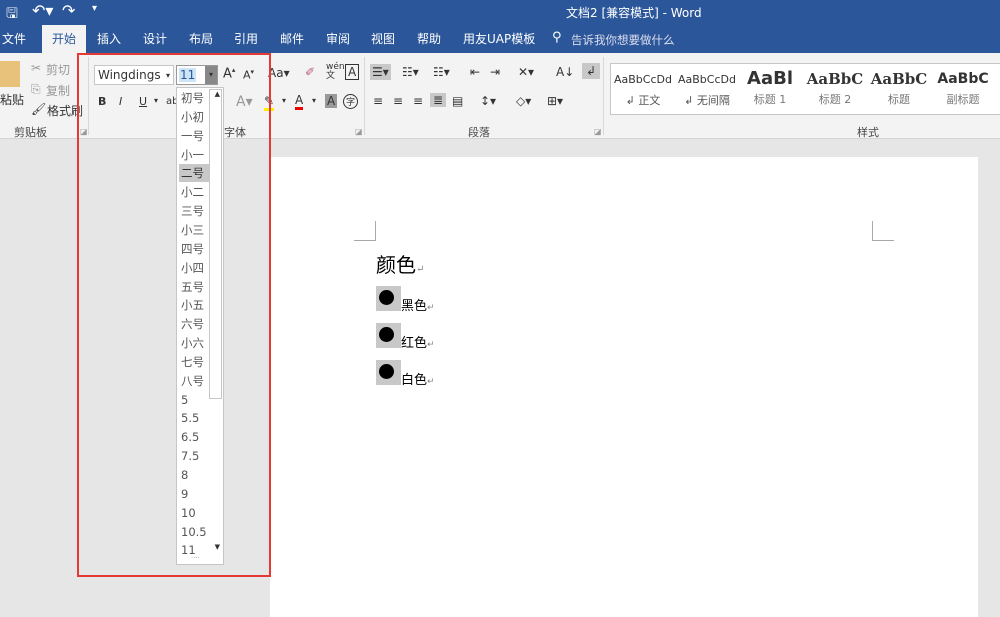 This screenshot has height=617, width=1000. Describe the element at coordinates (457, 101) in the screenshot. I see `distributed-icon: ▤` at that location.